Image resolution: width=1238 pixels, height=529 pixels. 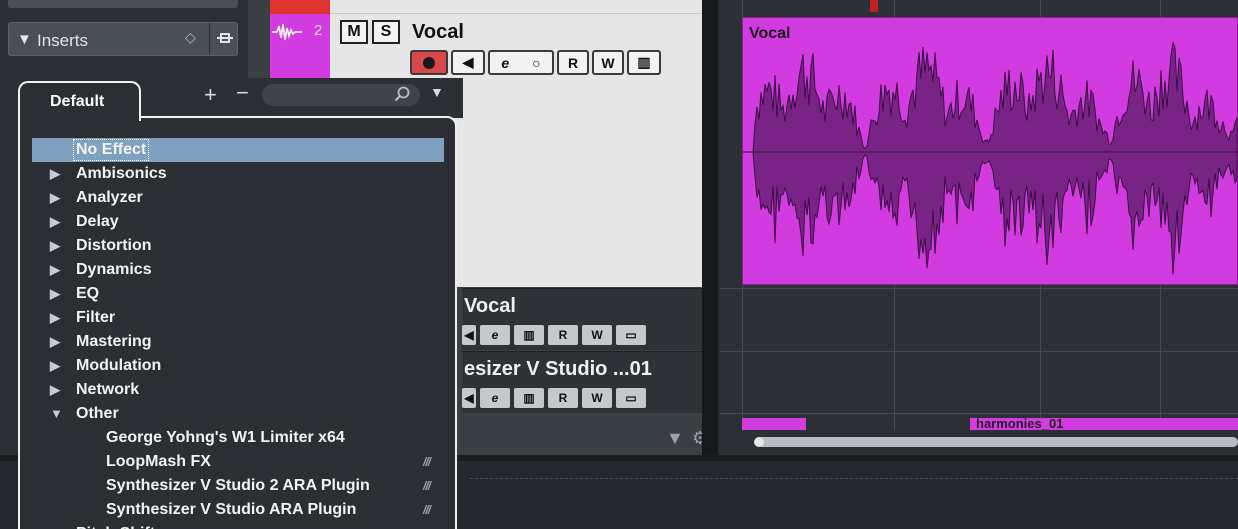 I want to click on search-field, so click(x=341, y=95).